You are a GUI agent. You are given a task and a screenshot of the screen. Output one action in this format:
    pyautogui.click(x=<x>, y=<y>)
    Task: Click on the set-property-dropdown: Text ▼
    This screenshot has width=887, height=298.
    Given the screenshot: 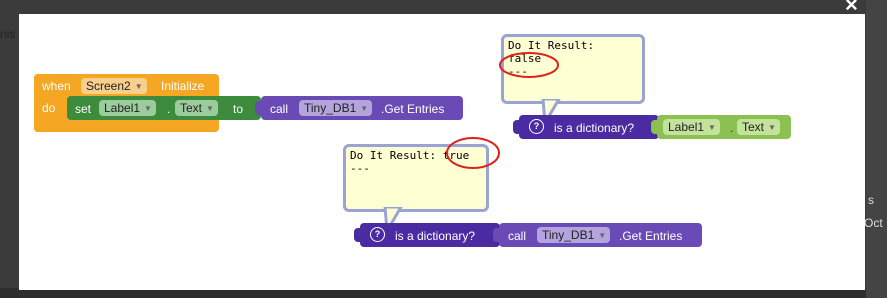 What is the action you would take?
    pyautogui.click(x=196, y=108)
    